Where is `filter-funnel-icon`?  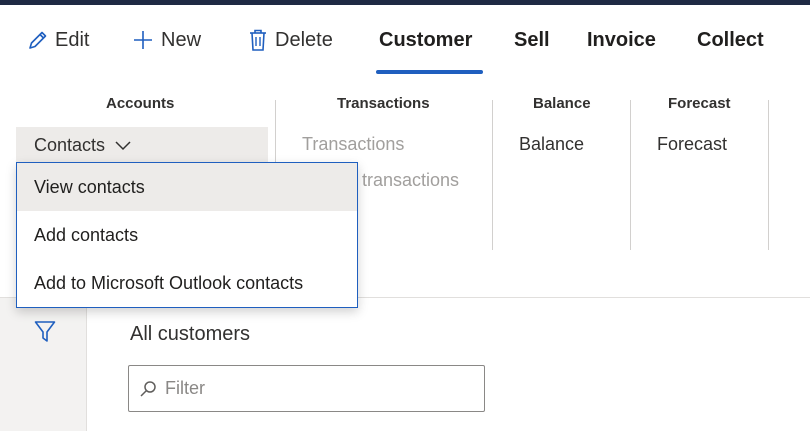 filter-funnel-icon is located at coordinates (45, 332).